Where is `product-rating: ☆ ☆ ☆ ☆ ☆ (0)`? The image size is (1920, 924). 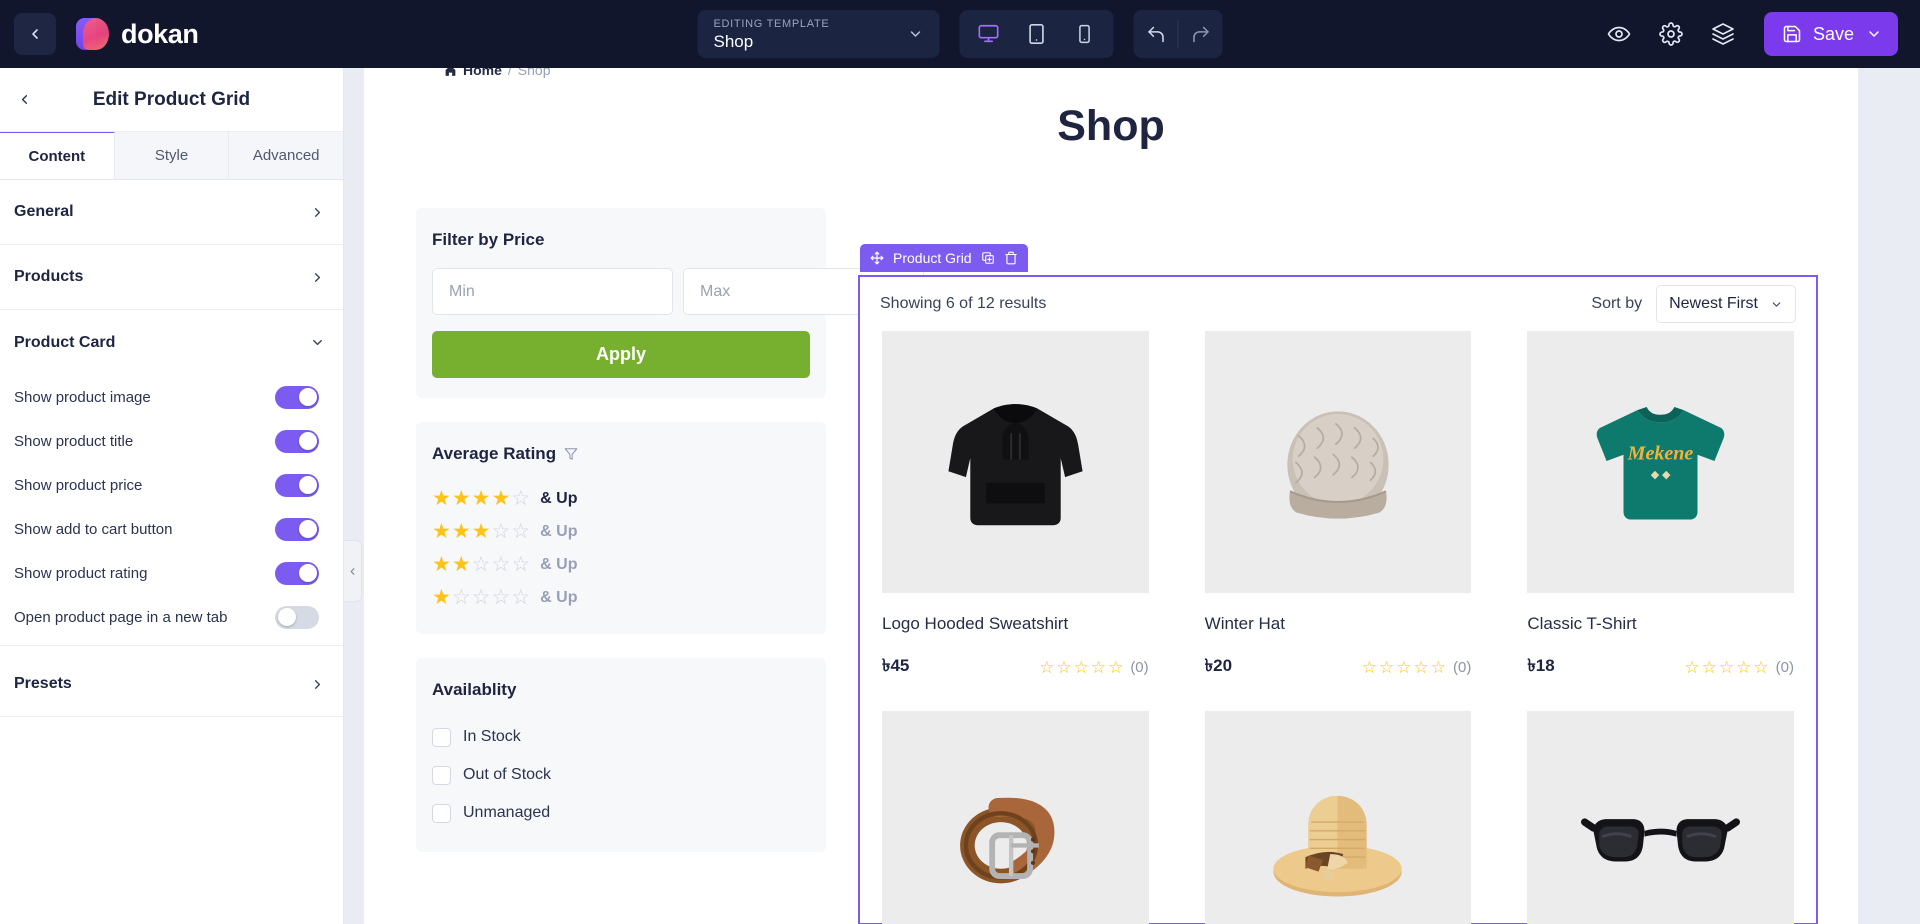 product-rating: ☆ ☆ ☆ ☆ ☆ (0) is located at coordinates (1739, 667).